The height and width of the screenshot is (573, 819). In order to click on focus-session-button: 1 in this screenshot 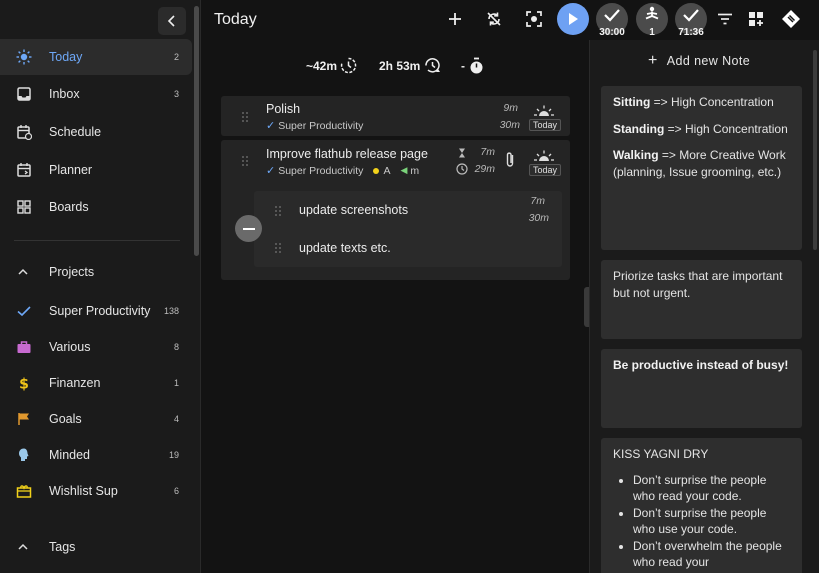, I will do `click(652, 20)`.